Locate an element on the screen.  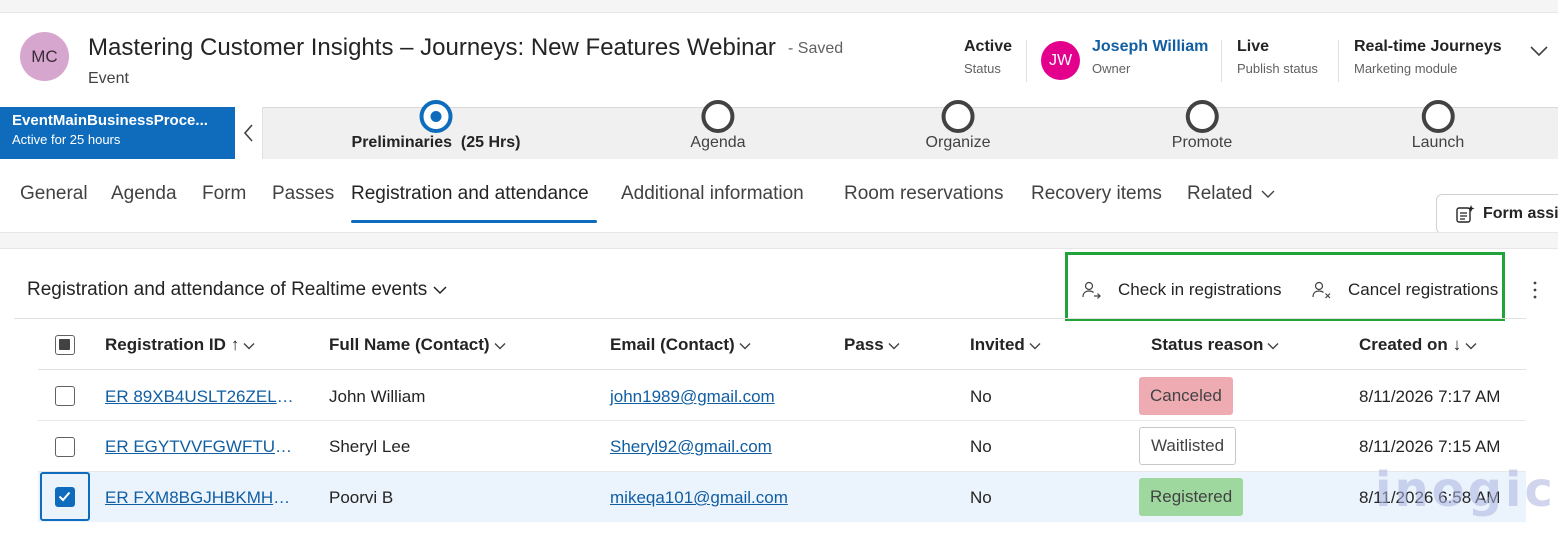
sort-descending-icon: ↓ is located at coordinates (1457, 344).